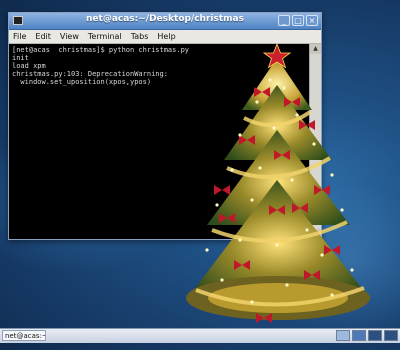  What do you see at coordinates (298, 20) in the screenshot?
I see `maximize-icon: □` at bounding box center [298, 20].